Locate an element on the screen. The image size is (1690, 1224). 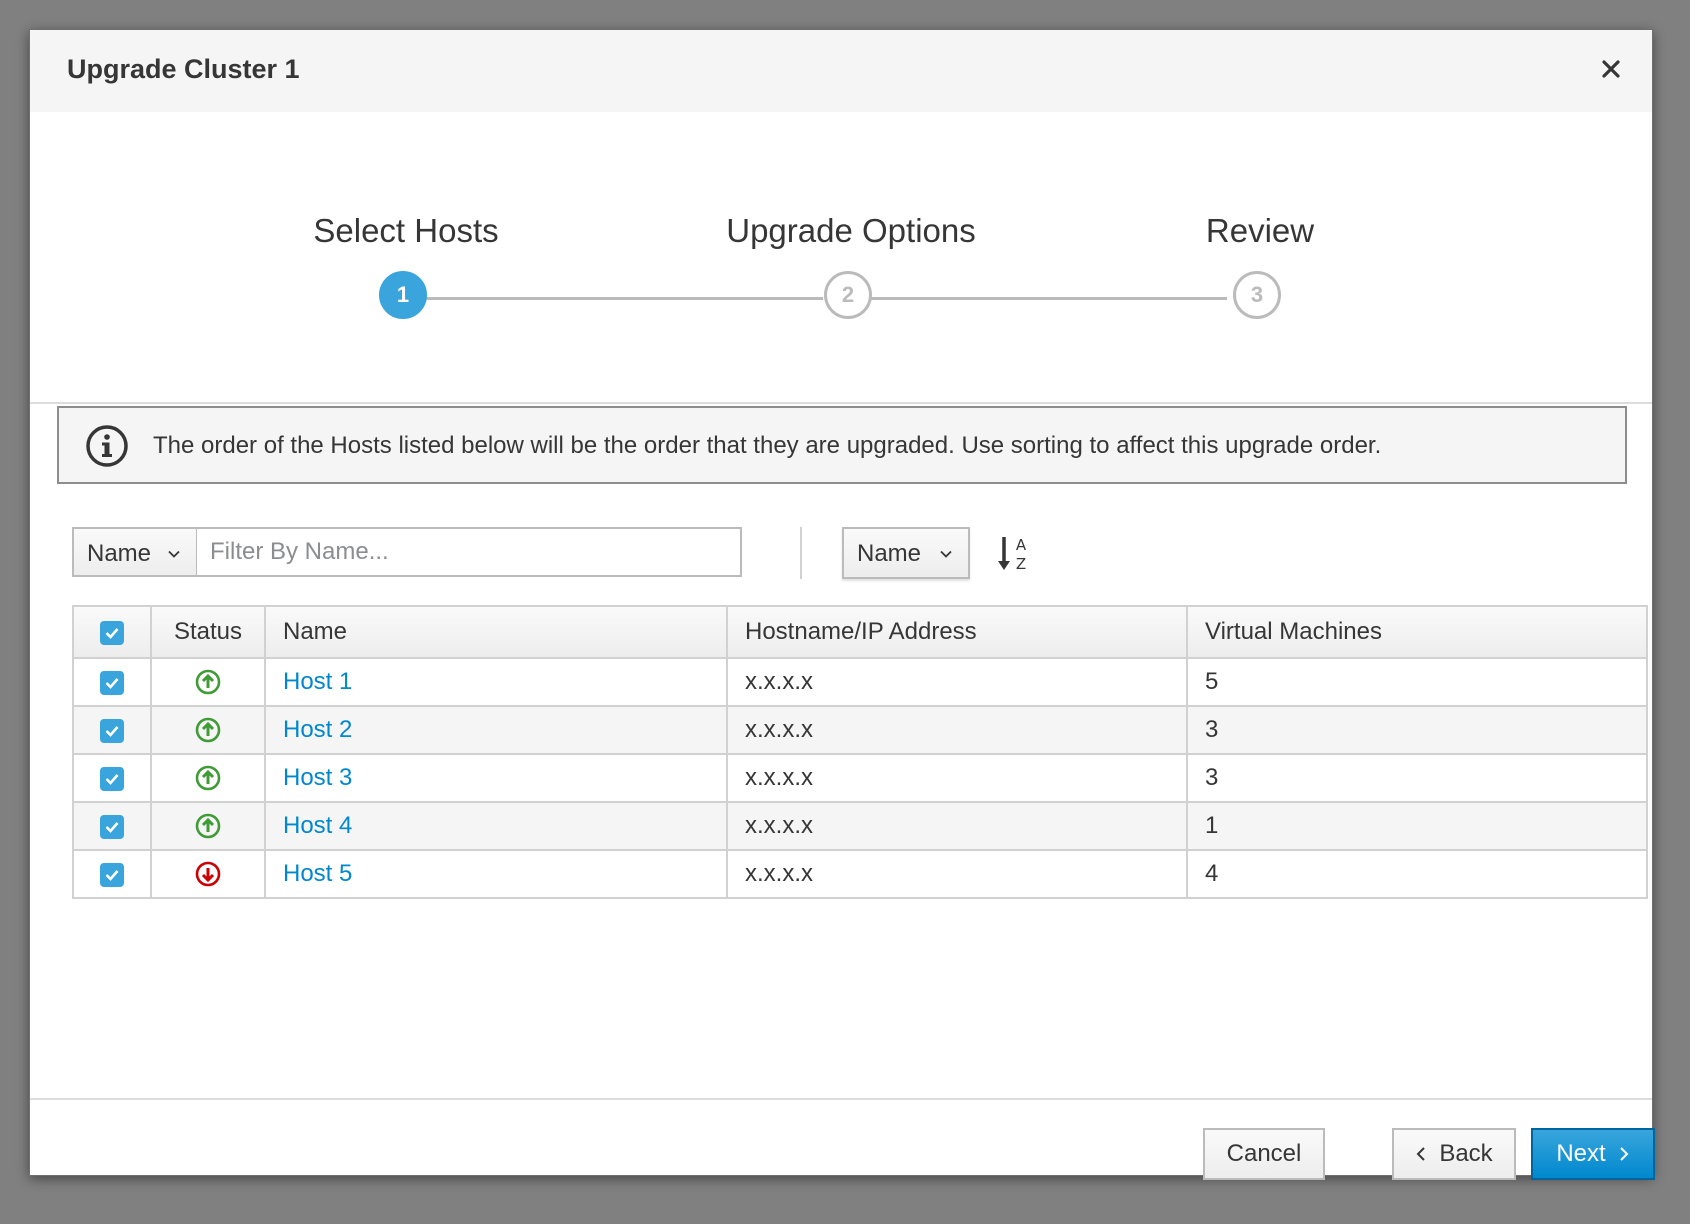
cancel-label: Cancel is located at coordinates (1264, 1153).